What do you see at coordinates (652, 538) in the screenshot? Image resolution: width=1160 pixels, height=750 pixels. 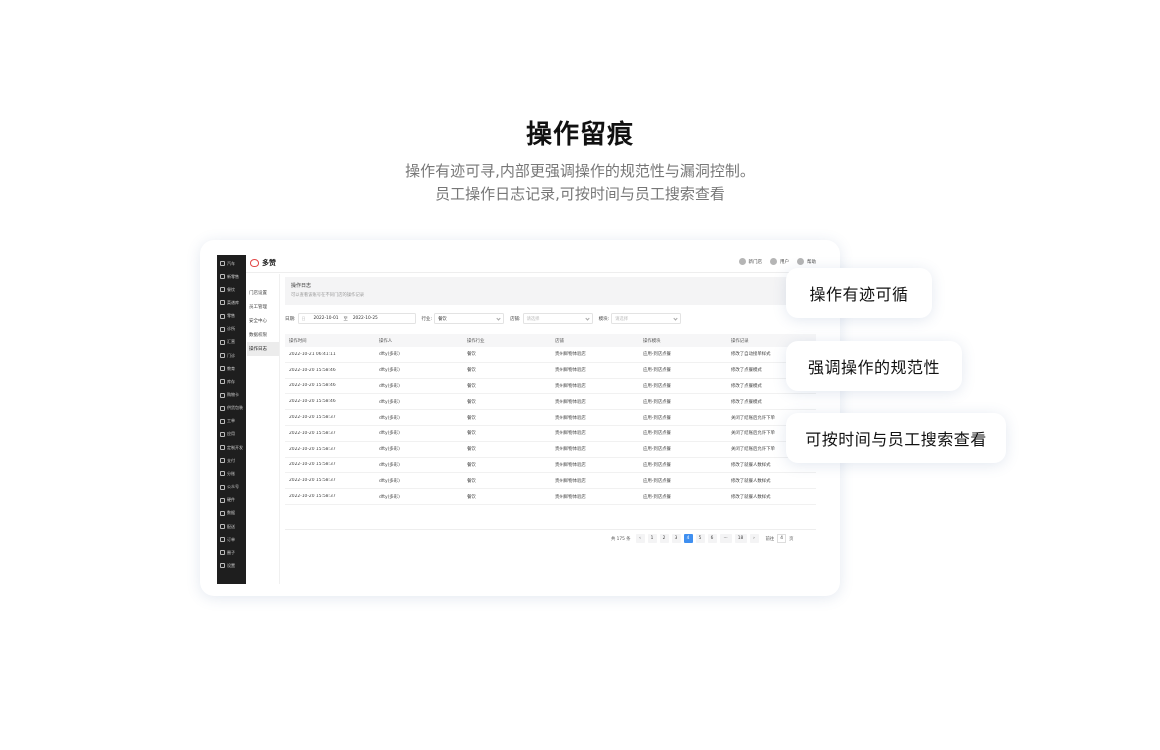 I see `page-button: 1` at bounding box center [652, 538].